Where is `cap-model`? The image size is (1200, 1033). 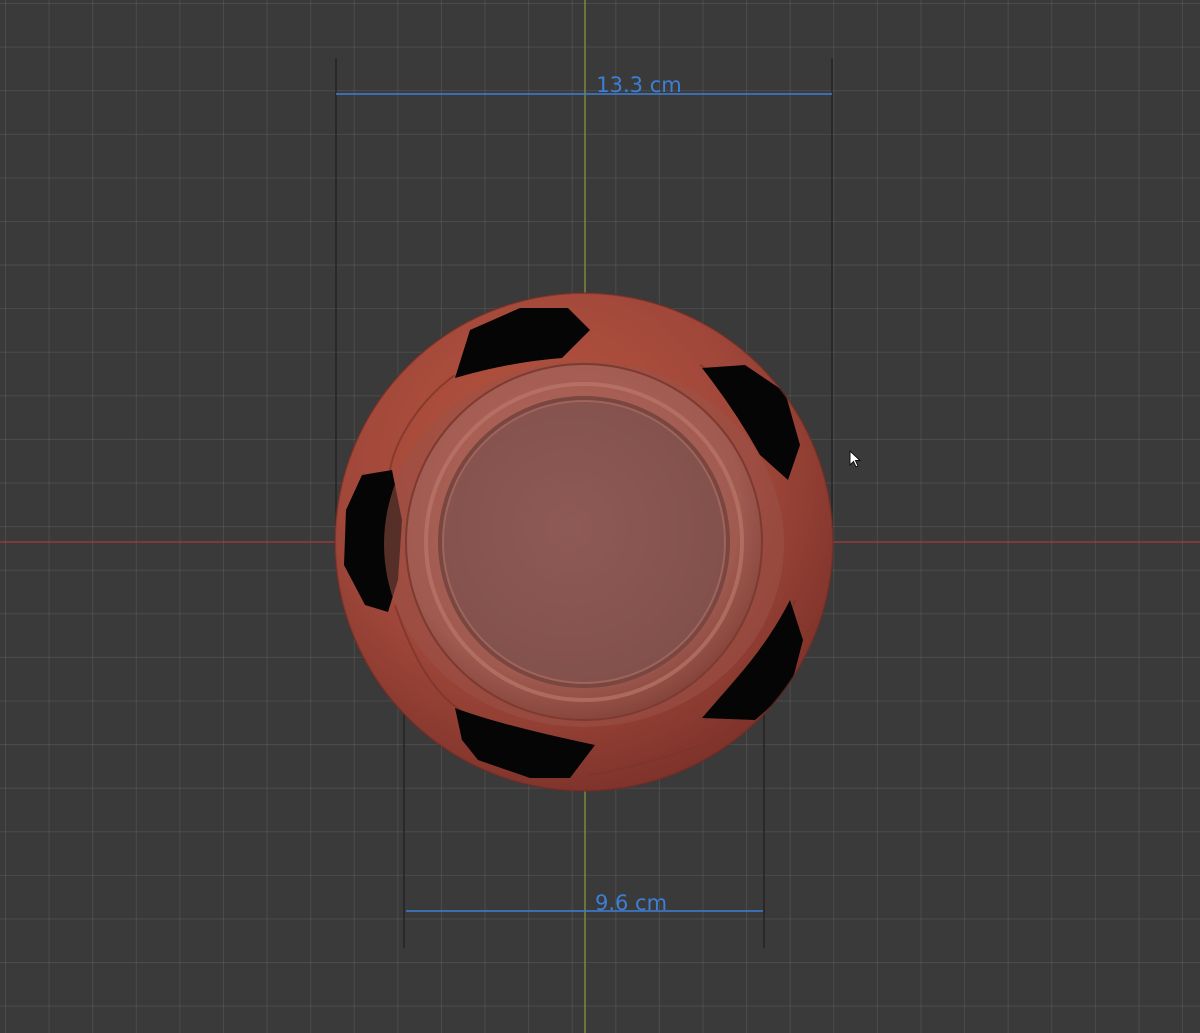 cap-model is located at coordinates (584, 544).